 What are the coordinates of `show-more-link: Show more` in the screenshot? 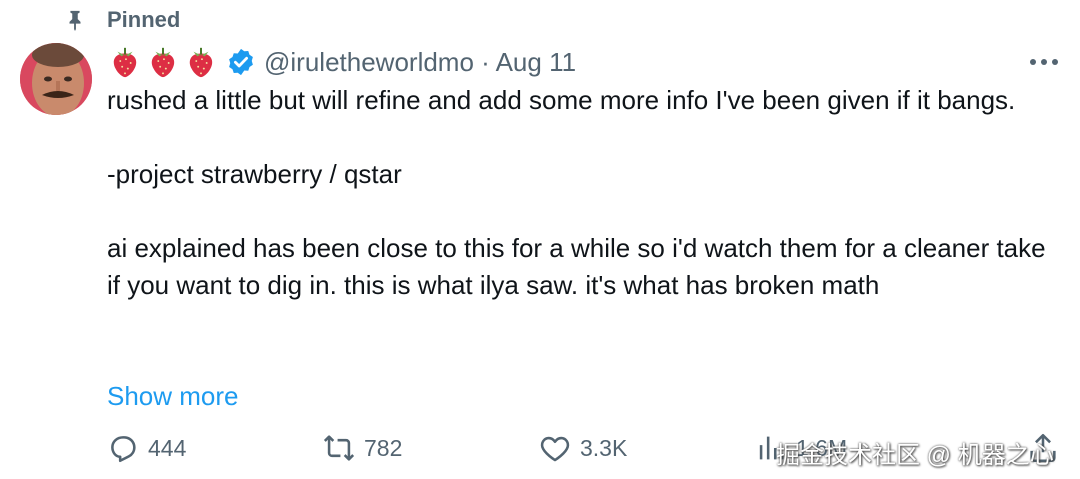 It's located at (173, 396).